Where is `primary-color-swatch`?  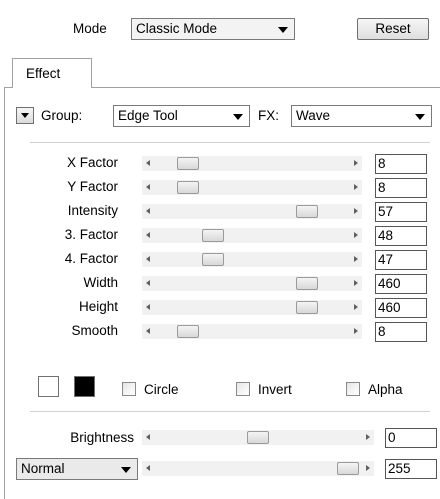 primary-color-swatch is located at coordinates (48, 386).